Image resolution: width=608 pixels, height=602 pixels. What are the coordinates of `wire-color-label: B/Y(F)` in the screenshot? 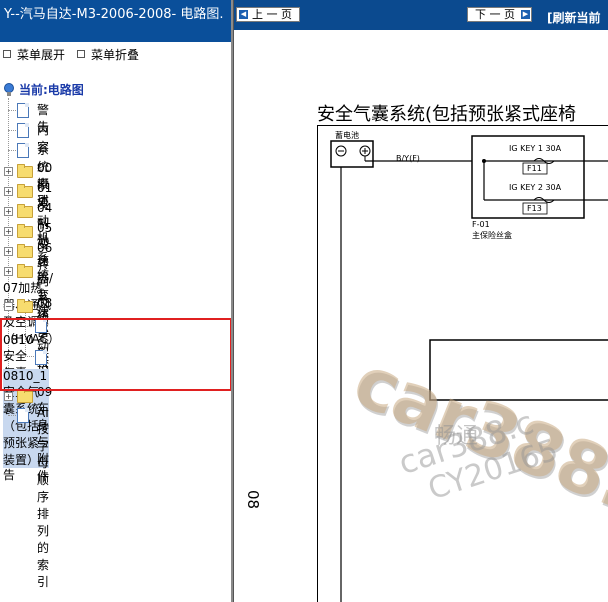 It's located at (408, 158).